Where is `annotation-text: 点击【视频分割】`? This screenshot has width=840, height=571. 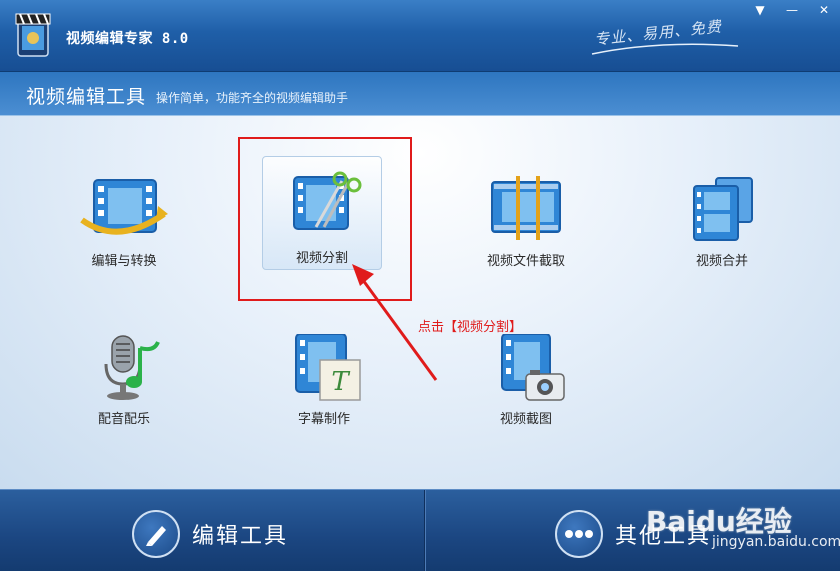
annotation-text: 点击【视频分割】 is located at coordinates (470, 327).